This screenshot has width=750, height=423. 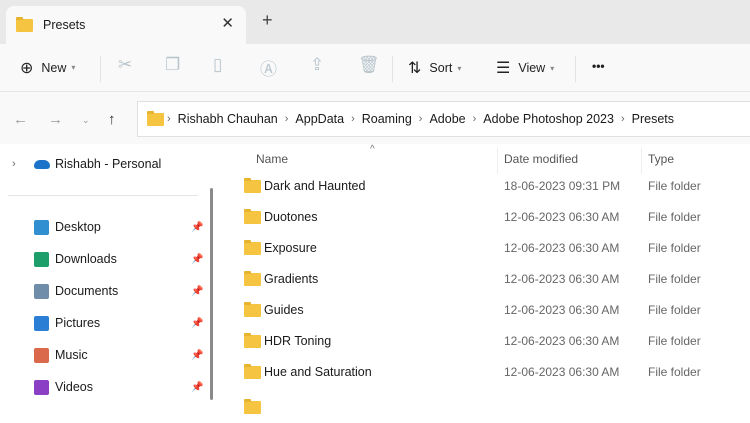 I want to click on downloads-icon, so click(x=41, y=259).